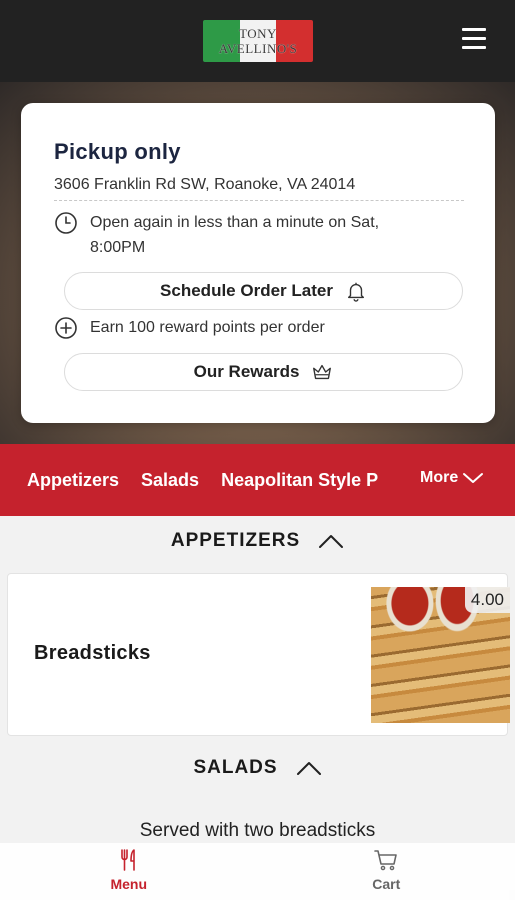 The width and height of the screenshot is (515, 900). Describe the element at coordinates (439, 477) in the screenshot. I see `more-label: More` at that location.